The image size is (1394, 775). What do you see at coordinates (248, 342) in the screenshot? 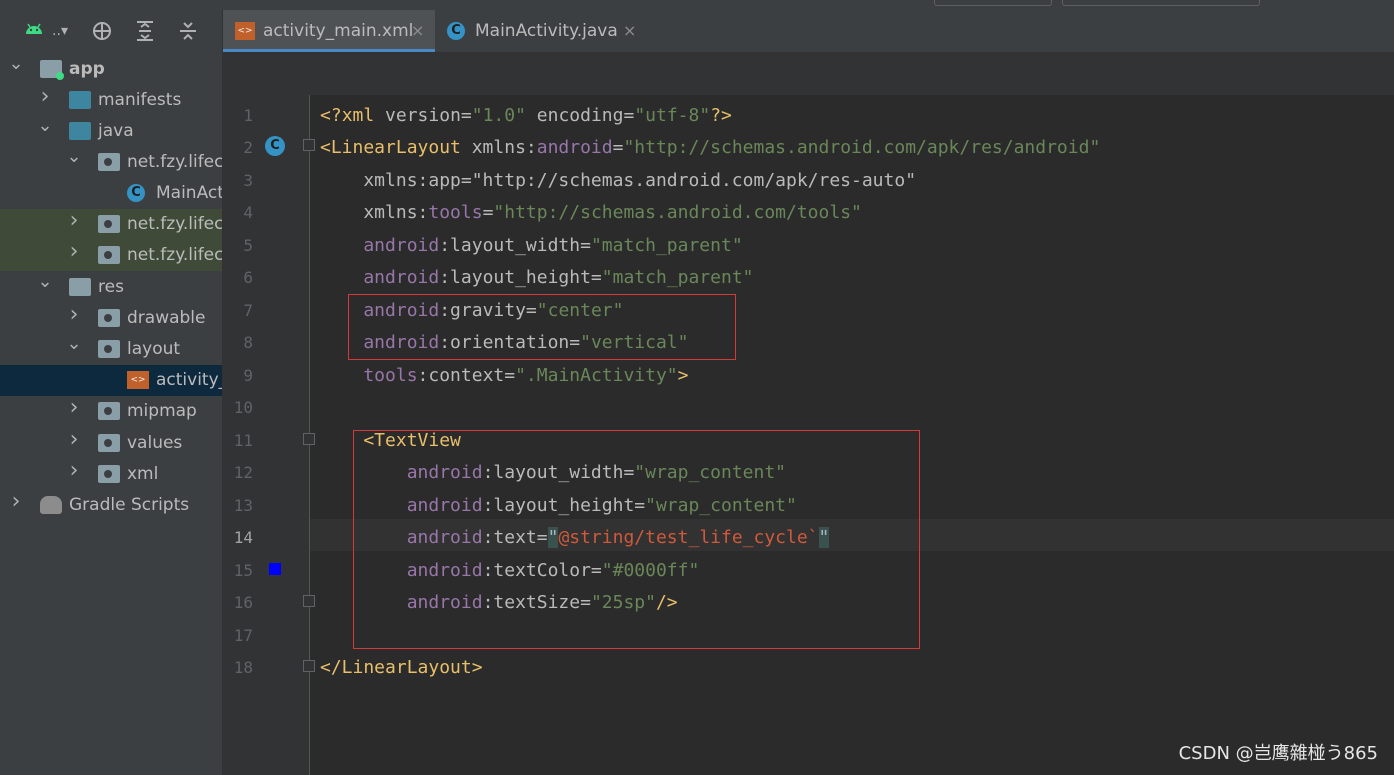
I see `line-number: 8` at bounding box center [248, 342].